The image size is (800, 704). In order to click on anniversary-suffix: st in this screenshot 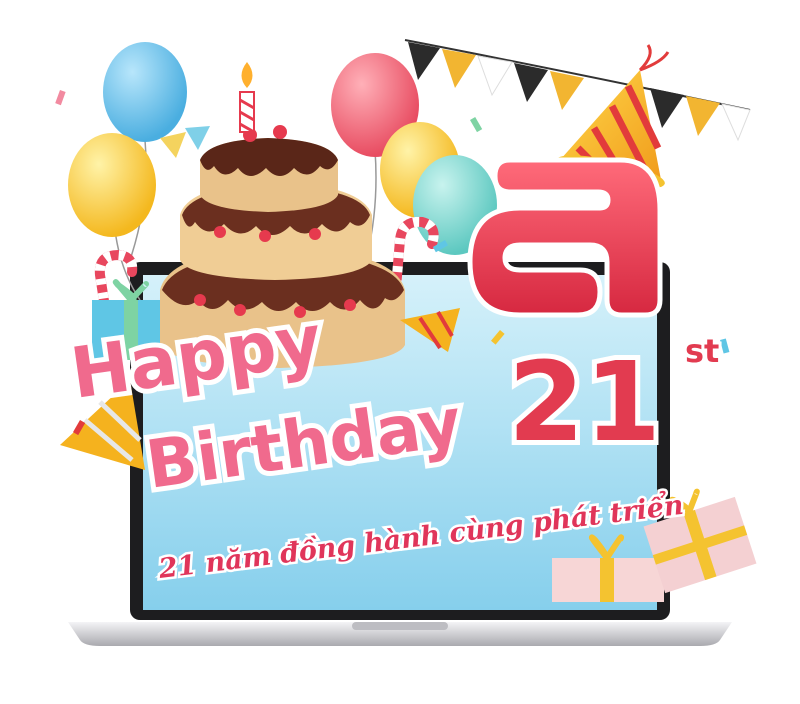, I will do `click(702, 351)`.